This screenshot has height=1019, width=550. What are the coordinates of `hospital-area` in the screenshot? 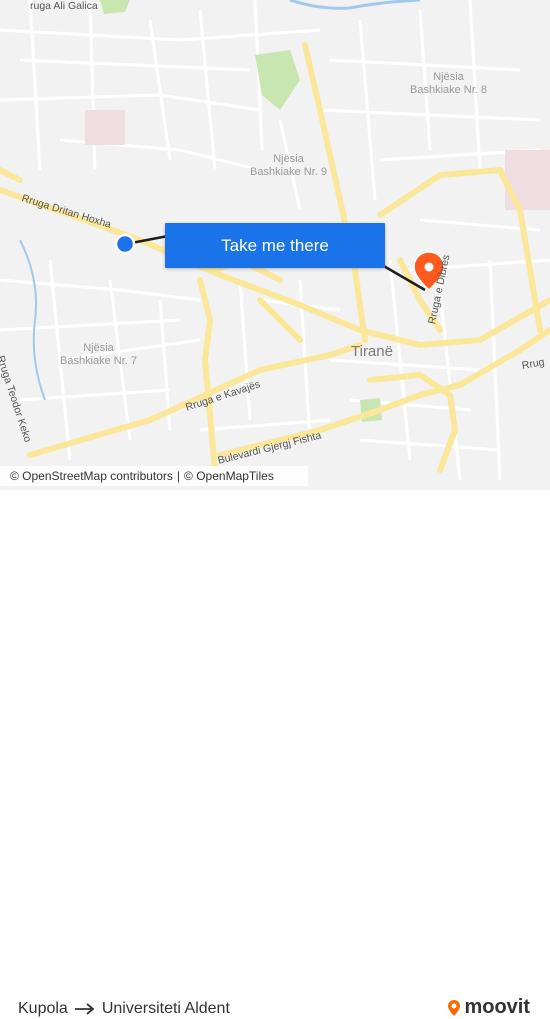 It's located at (105, 127).